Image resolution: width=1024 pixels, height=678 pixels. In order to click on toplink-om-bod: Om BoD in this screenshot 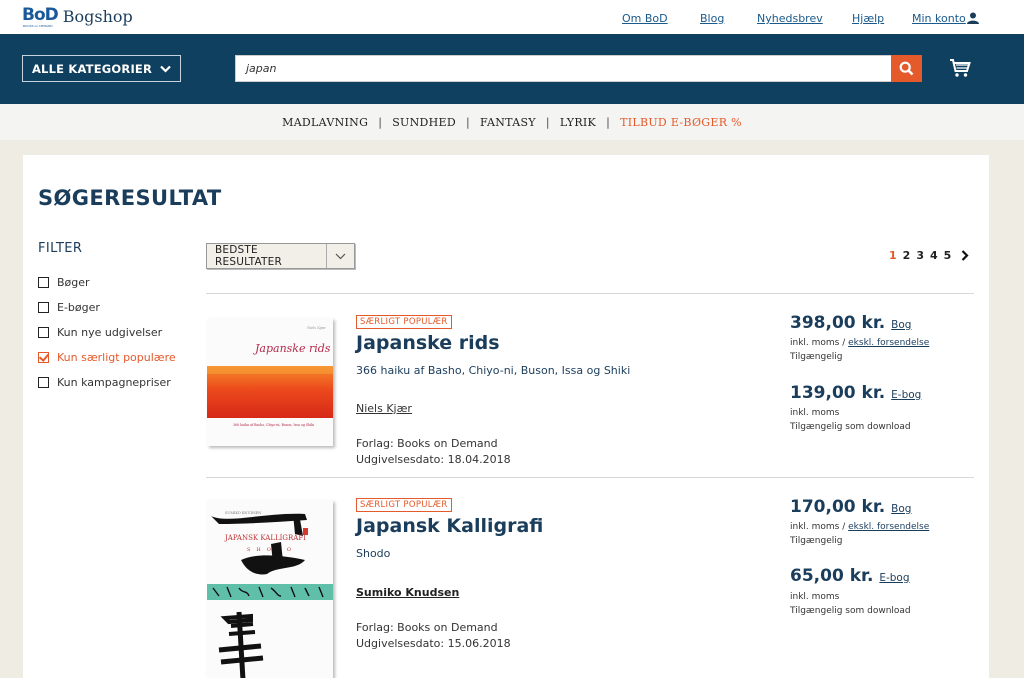, I will do `click(645, 18)`.